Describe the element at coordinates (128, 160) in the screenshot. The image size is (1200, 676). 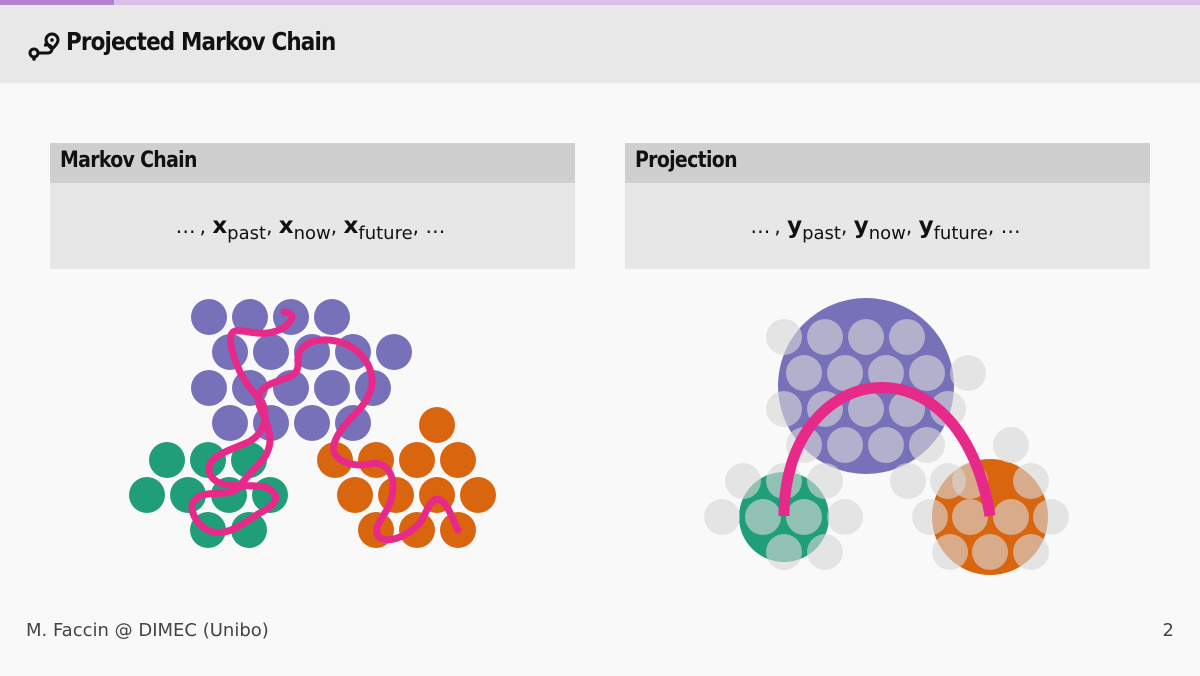
I see `block-title: Markov Chain` at that location.